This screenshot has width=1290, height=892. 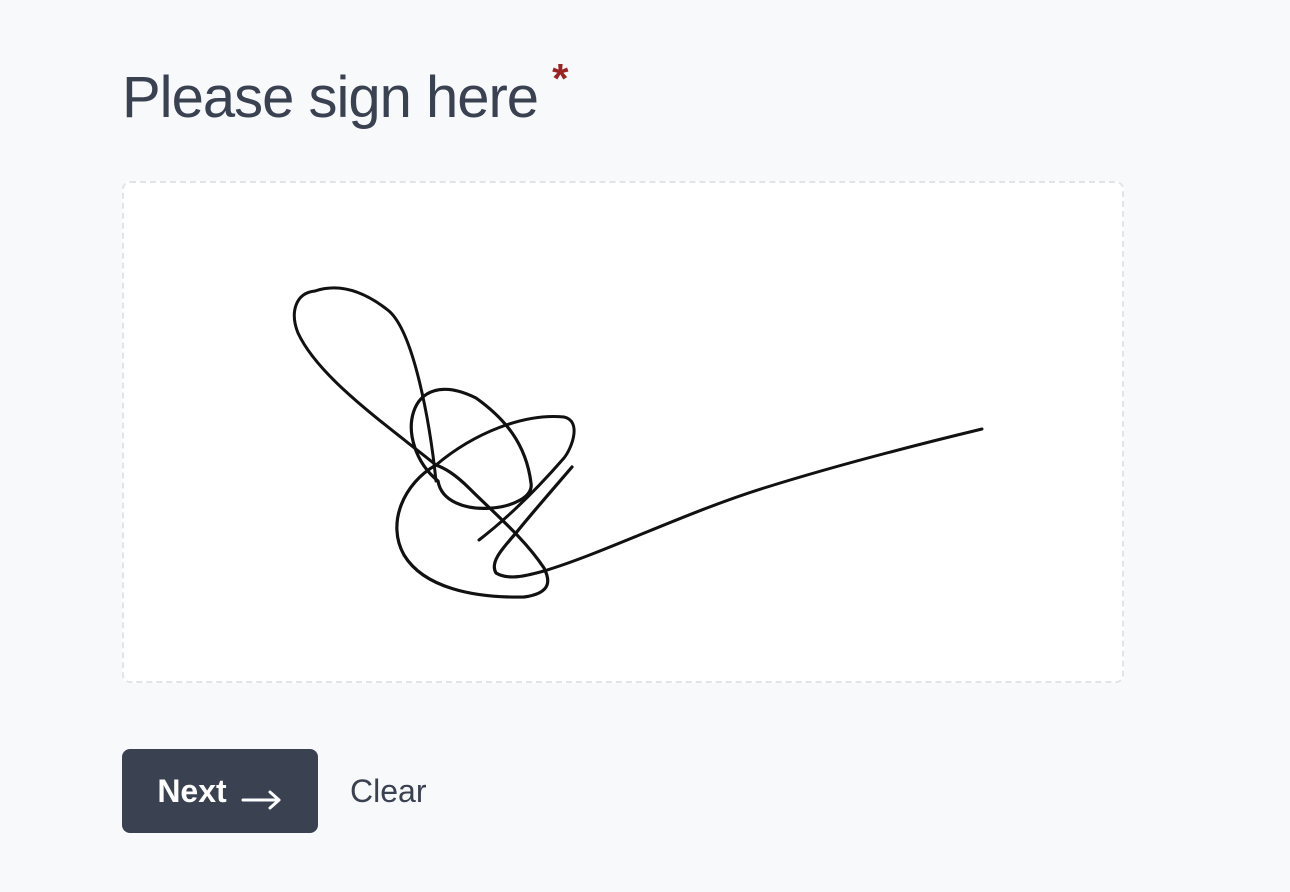 What do you see at coordinates (365, 378) in the screenshot?
I see `signature-stroke-loop-tail` at bounding box center [365, 378].